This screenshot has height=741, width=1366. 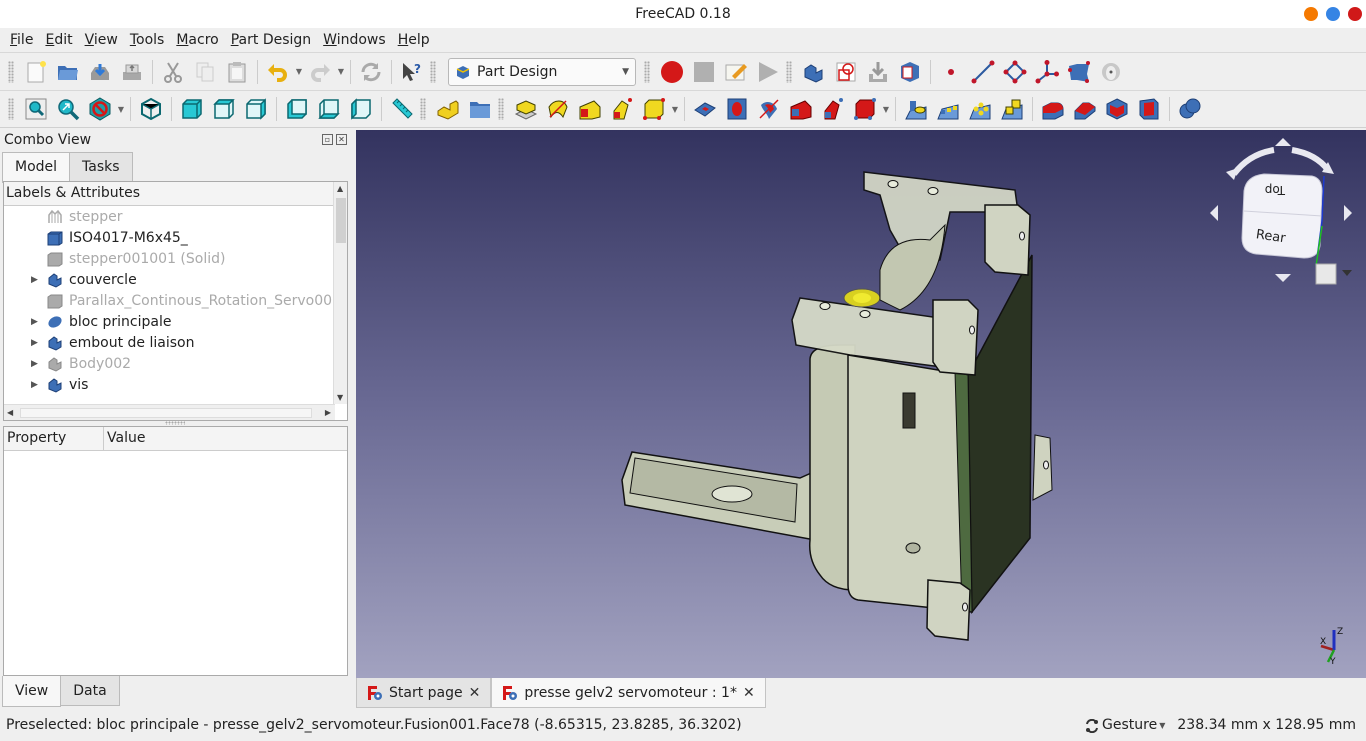 What do you see at coordinates (327, 139) in the screenshot?
I see `undock-button: ▫` at bounding box center [327, 139].